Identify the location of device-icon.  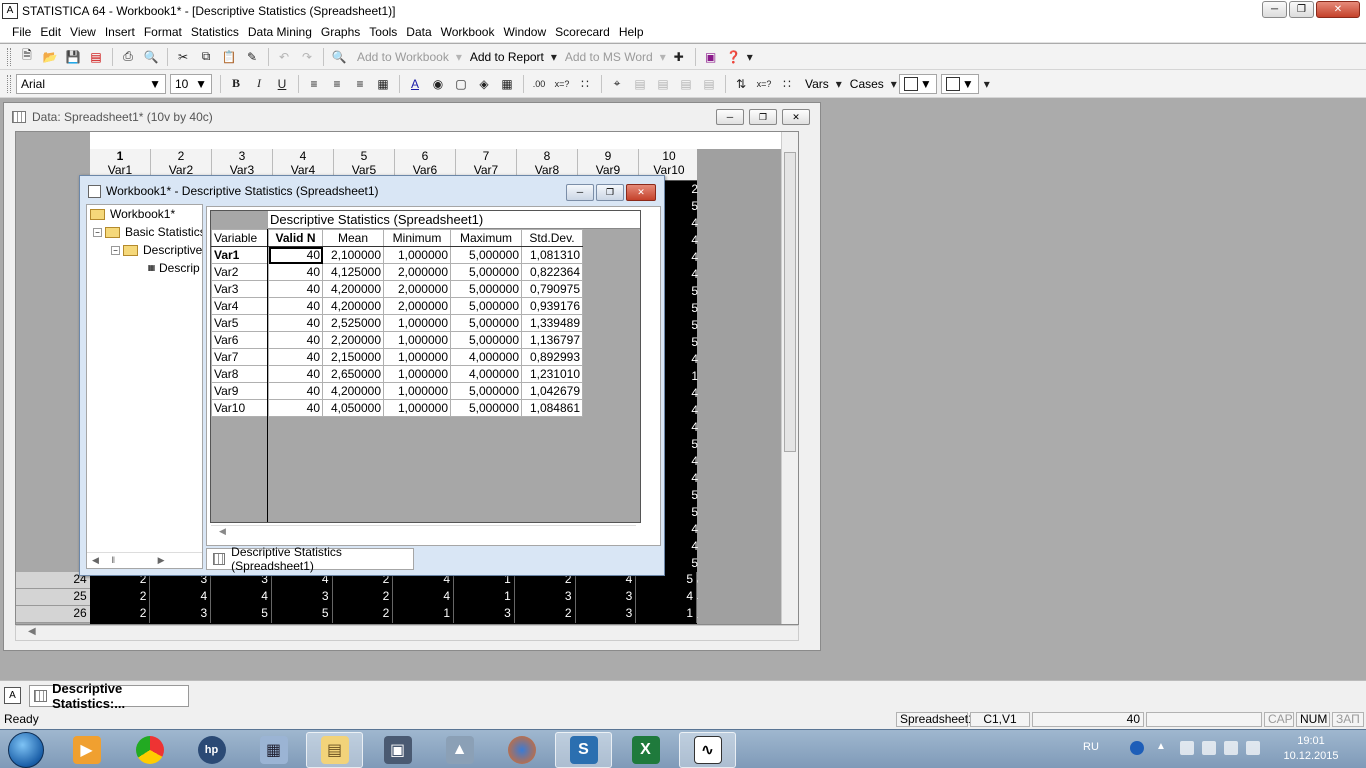
(1253, 748).